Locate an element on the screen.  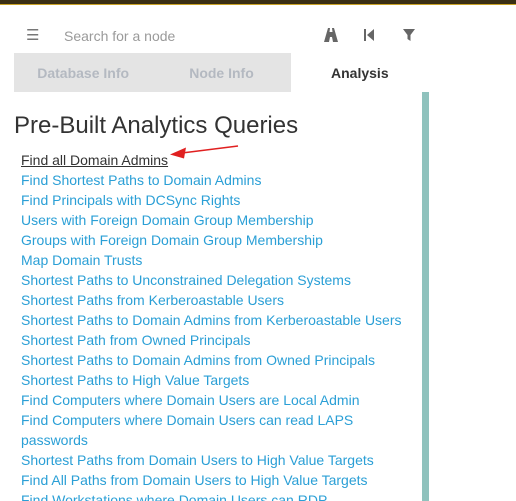
annotation-arrow-icon is located at coordinates (204, 152).